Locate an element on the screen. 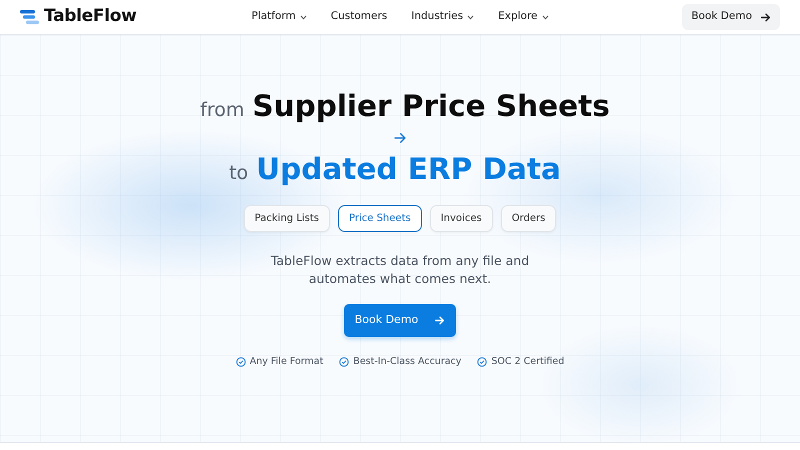 Image resolution: width=800 pixels, height=450 pixels. document-type-tab: Packing Lists is located at coordinates (287, 218).